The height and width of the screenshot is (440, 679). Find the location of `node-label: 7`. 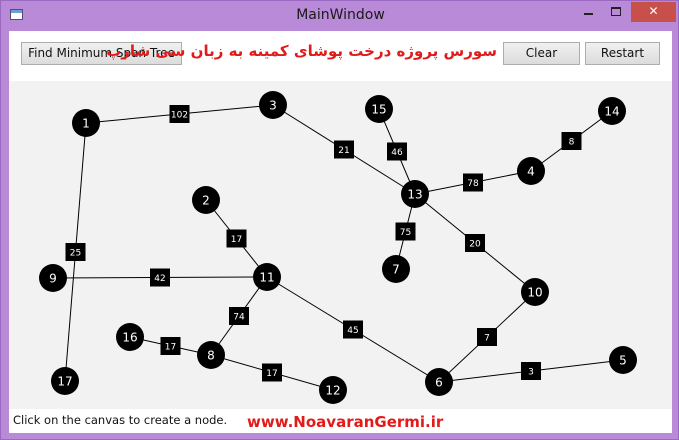

node-label: 7 is located at coordinates (396, 270).